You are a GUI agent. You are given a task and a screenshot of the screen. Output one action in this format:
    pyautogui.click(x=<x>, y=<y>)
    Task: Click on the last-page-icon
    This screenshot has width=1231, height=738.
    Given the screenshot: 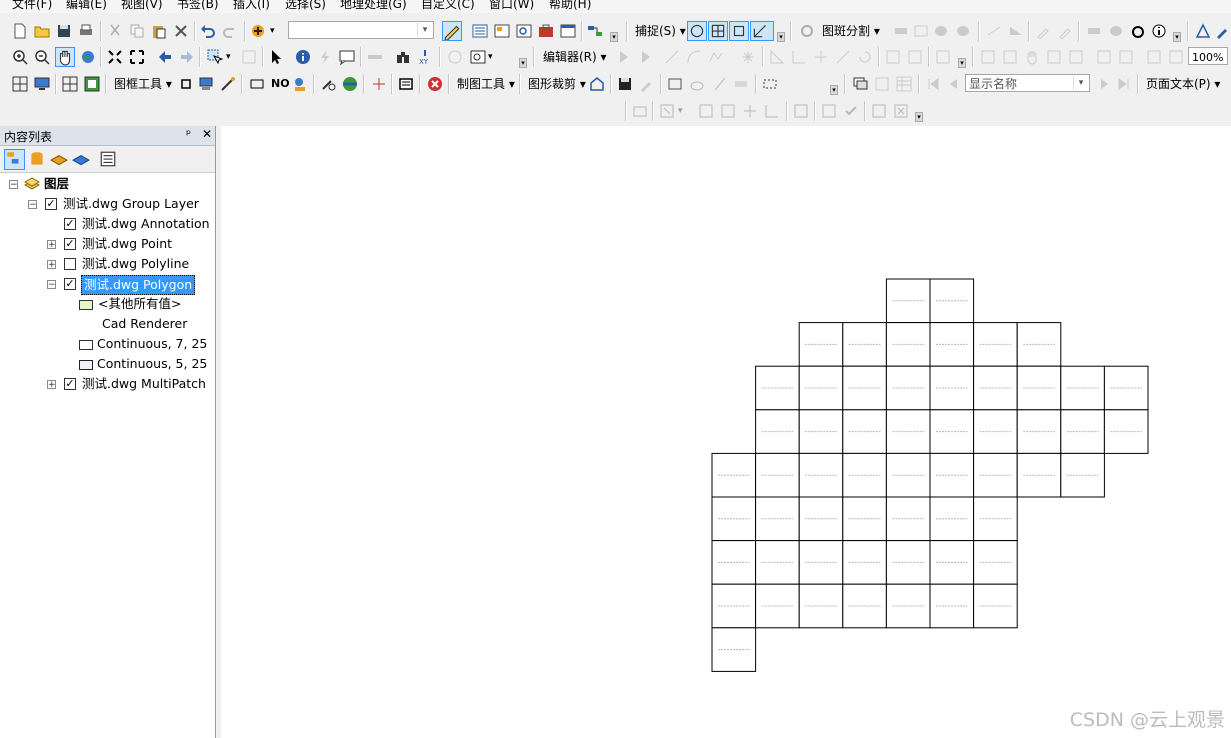 What is the action you would take?
    pyautogui.click(x=1124, y=84)
    